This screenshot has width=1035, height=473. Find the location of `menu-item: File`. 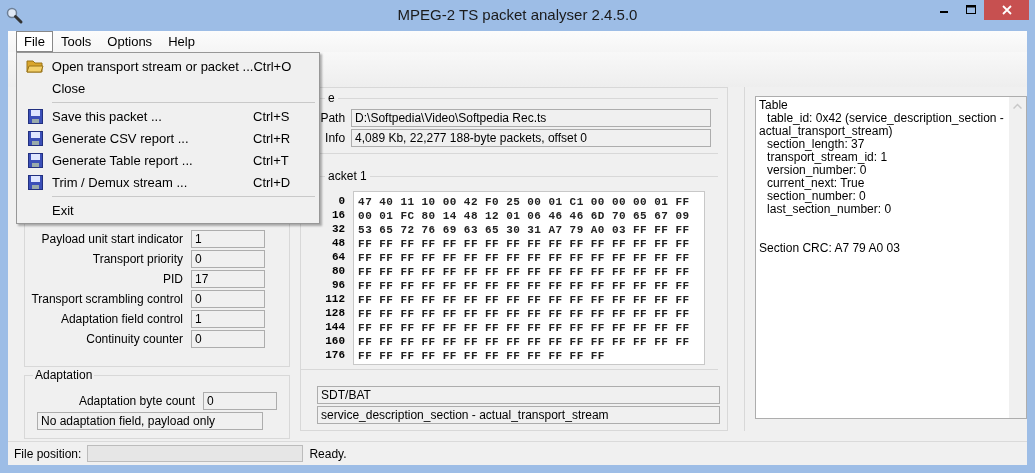

menu-item: File is located at coordinates (34, 41).